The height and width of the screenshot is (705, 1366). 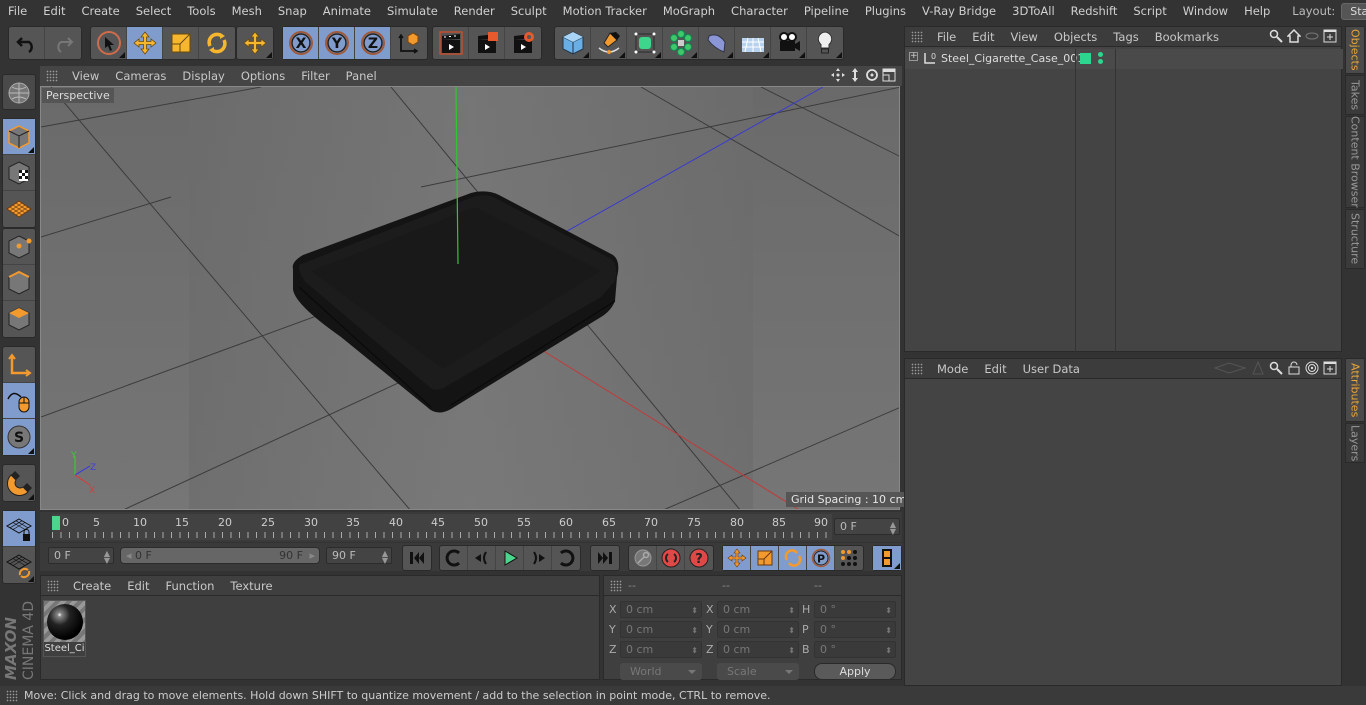 I want to click on scale-key-button, so click(x=765, y=558).